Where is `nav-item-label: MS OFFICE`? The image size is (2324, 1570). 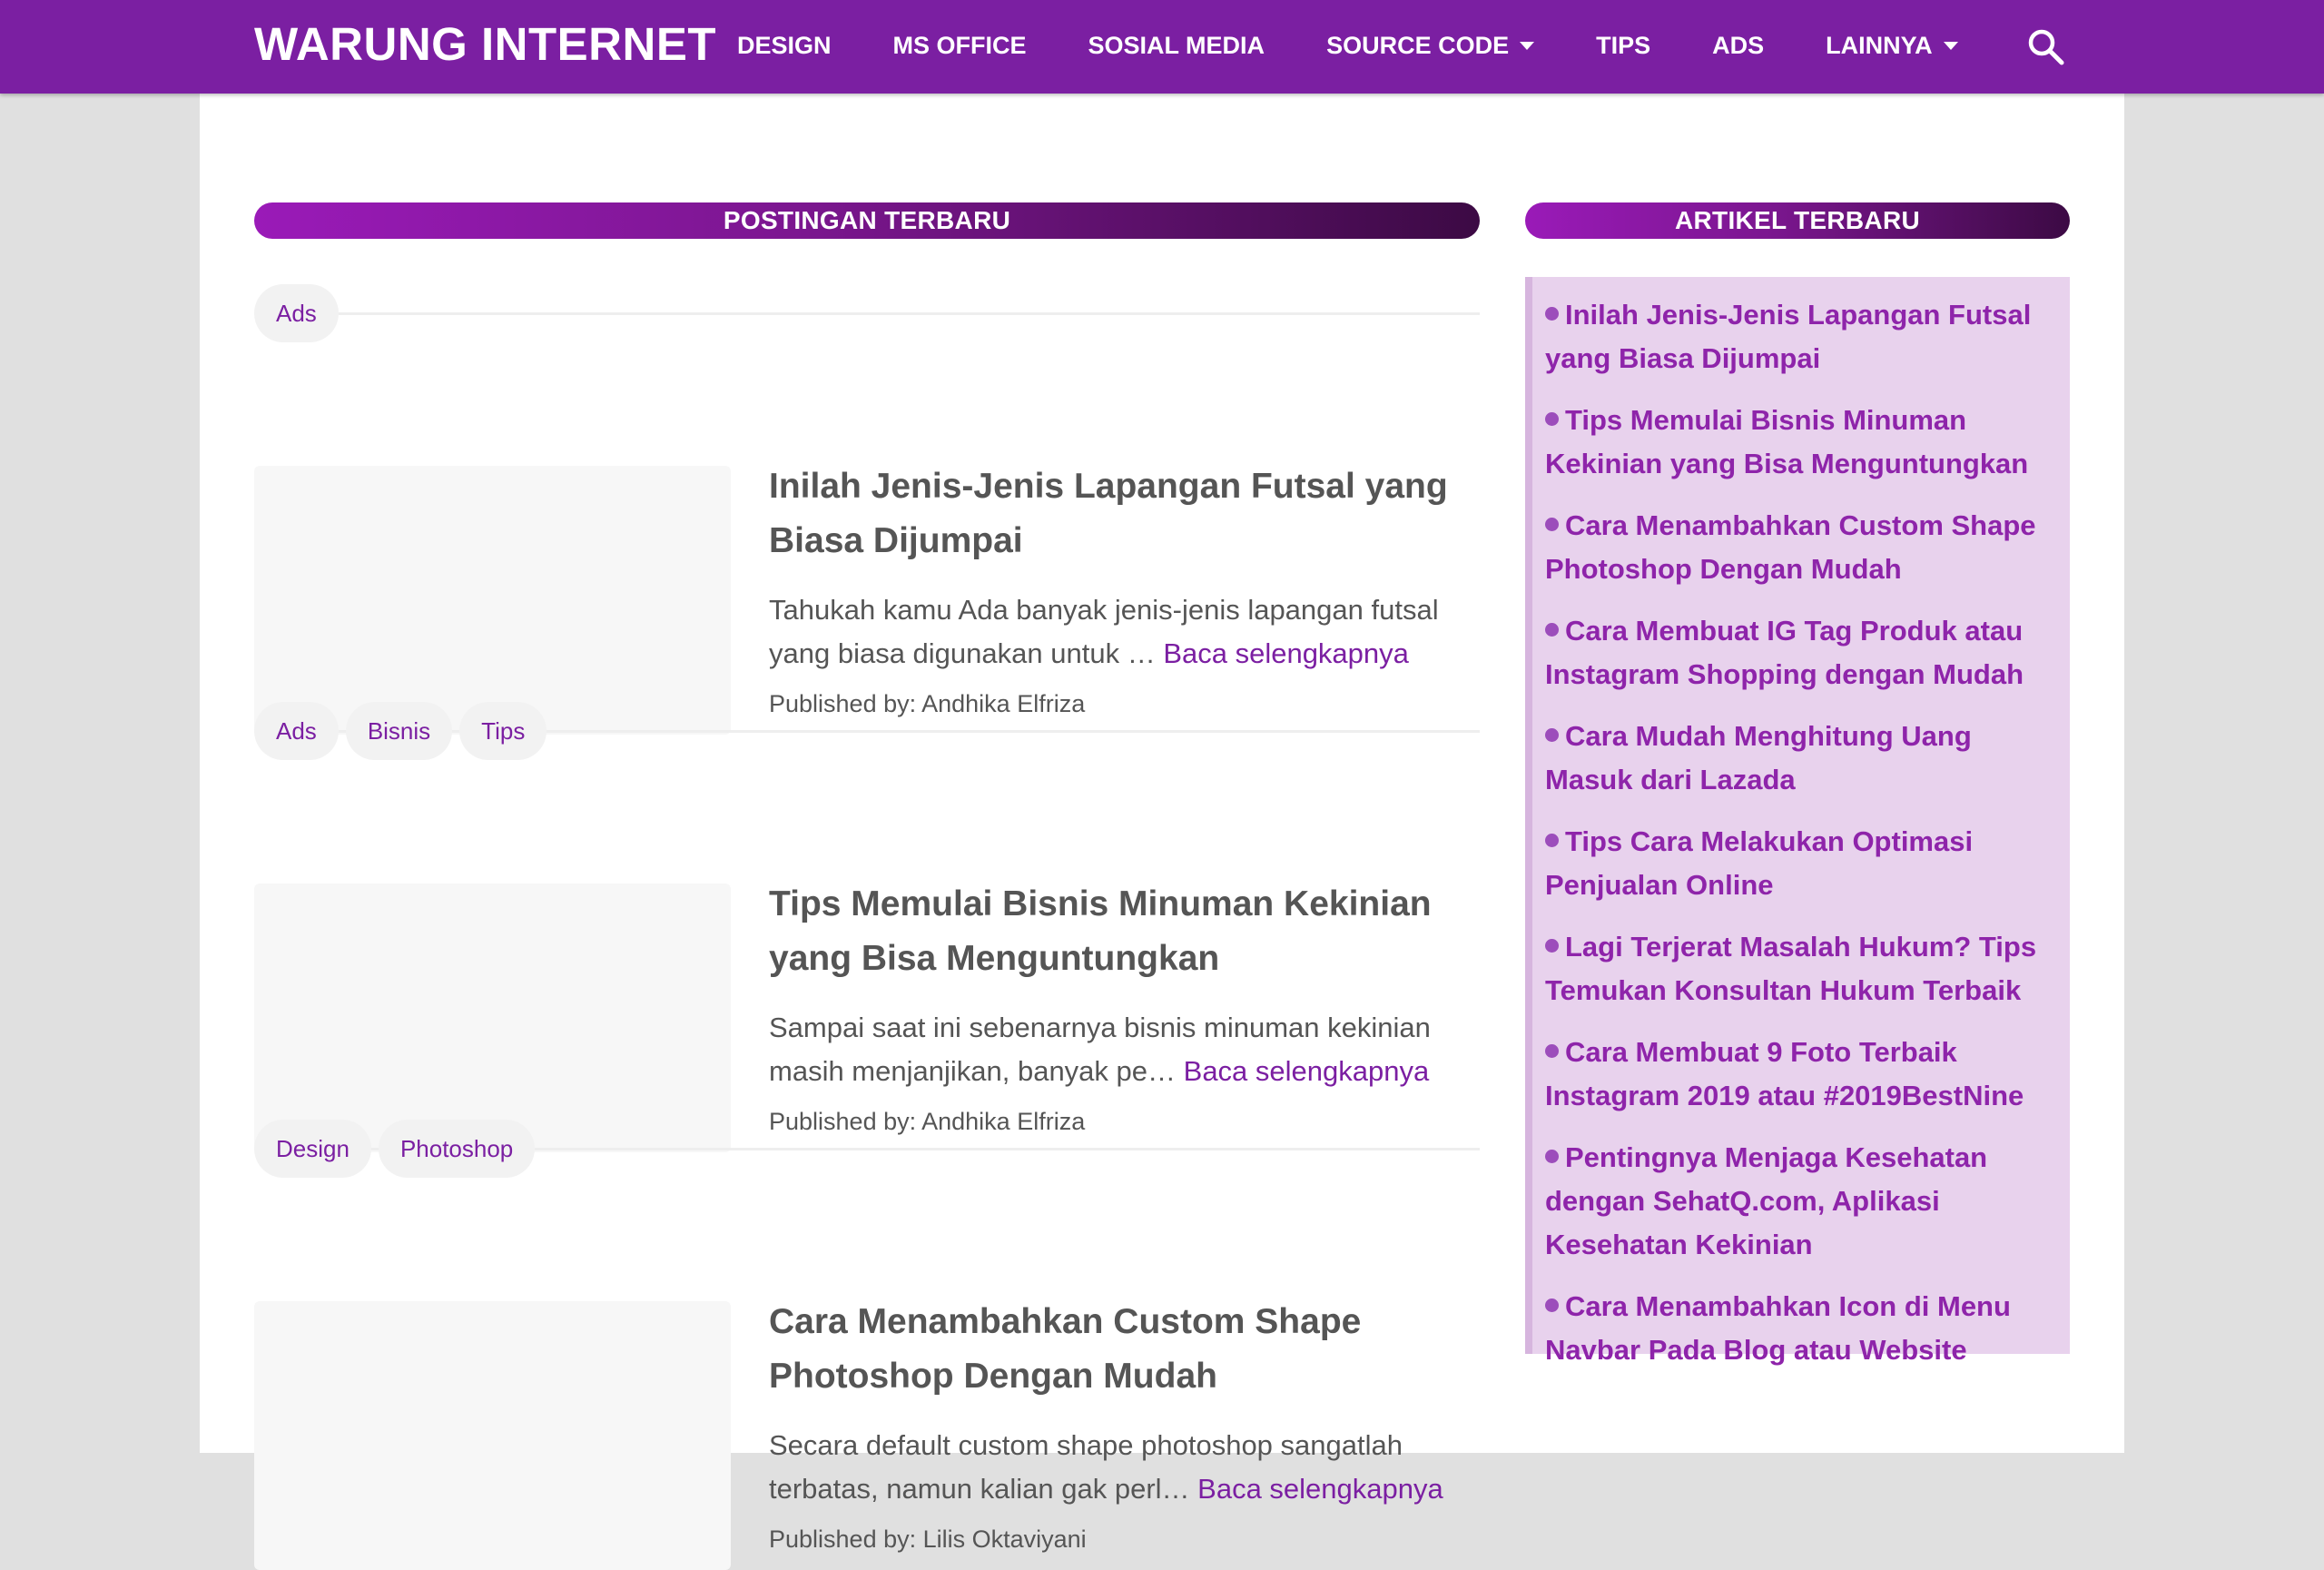 nav-item-label: MS OFFICE is located at coordinates (959, 46).